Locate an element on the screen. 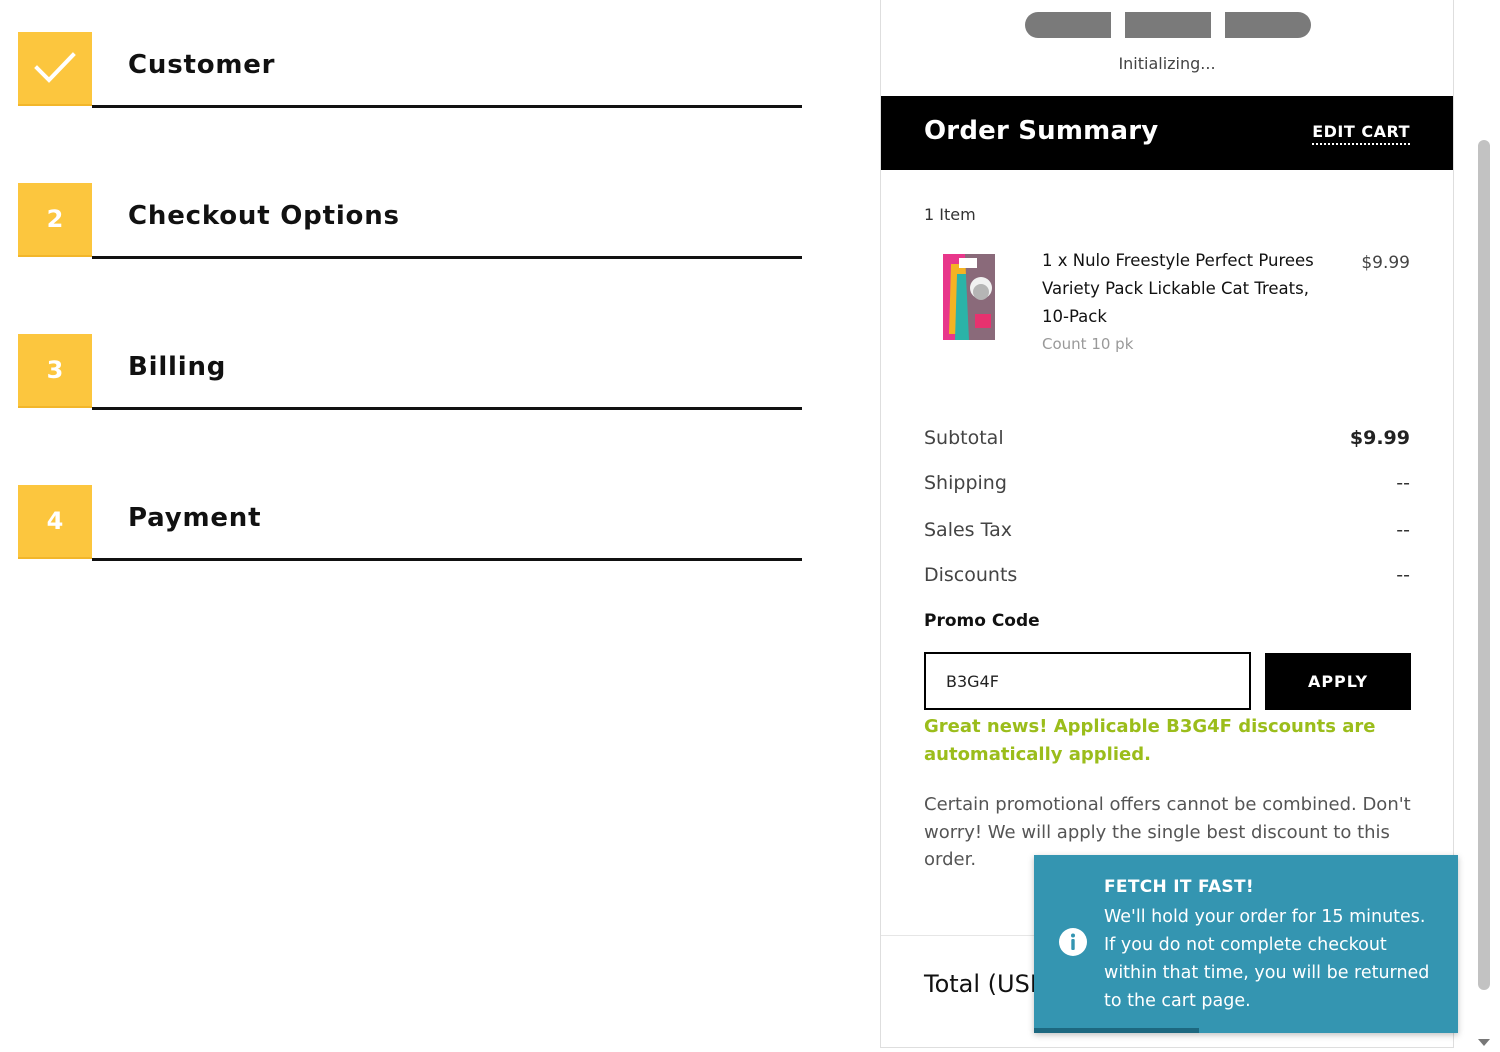  sales-tax-label: Sales Tax is located at coordinates (968, 530).